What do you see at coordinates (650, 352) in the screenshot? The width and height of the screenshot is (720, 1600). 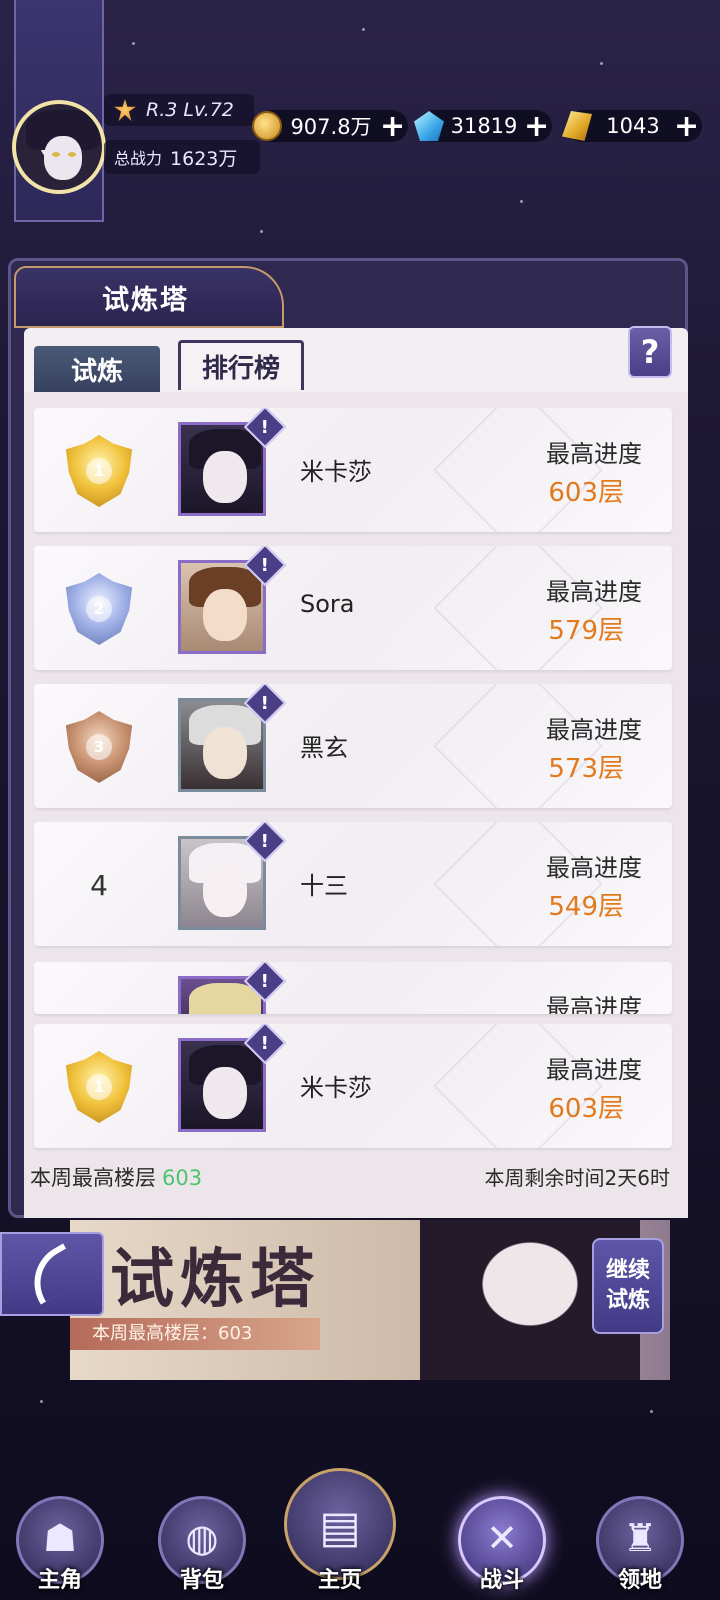 I see `help-button: ?` at bounding box center [650, 352].